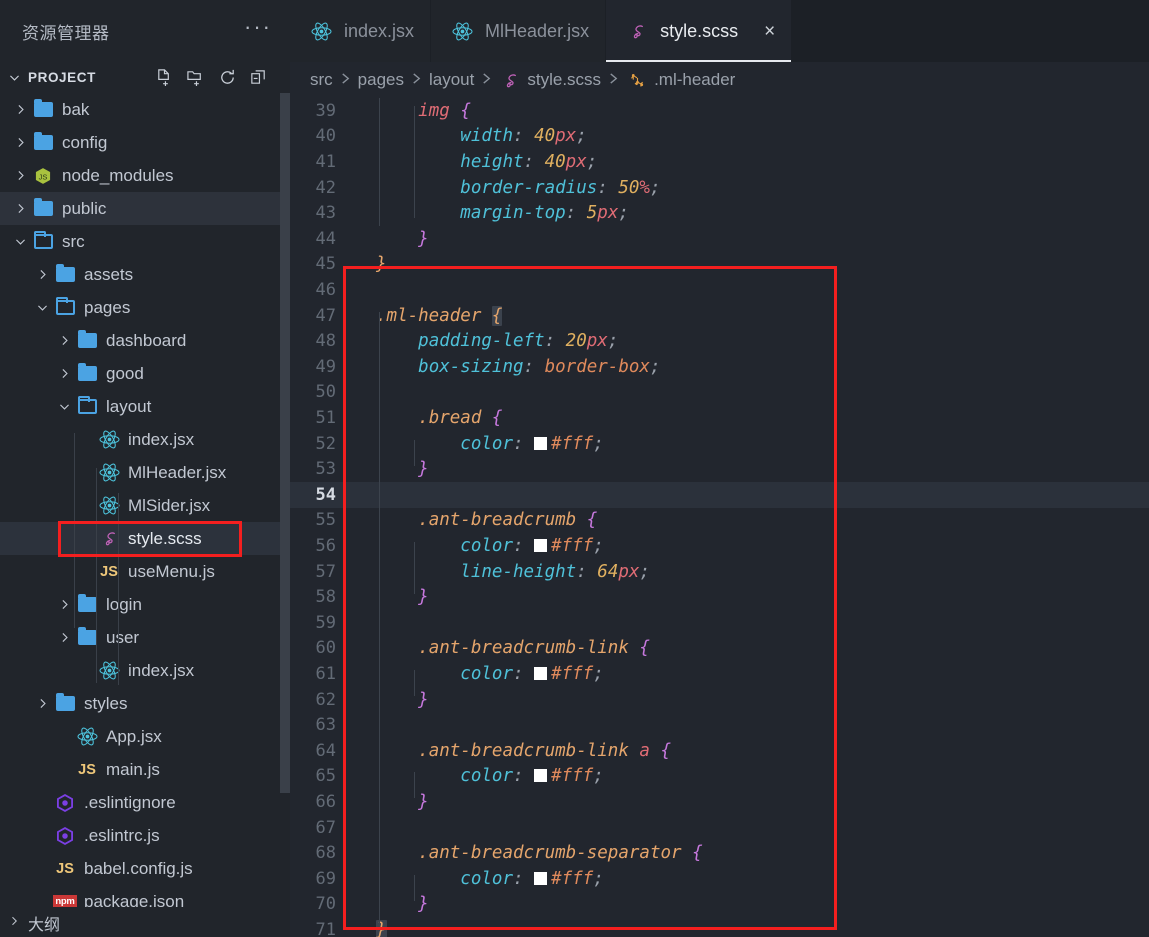 This screenshot has width=1149, height=937. I want to click on tree-item--eslintignore: .eslintignore, so click(145, 802).